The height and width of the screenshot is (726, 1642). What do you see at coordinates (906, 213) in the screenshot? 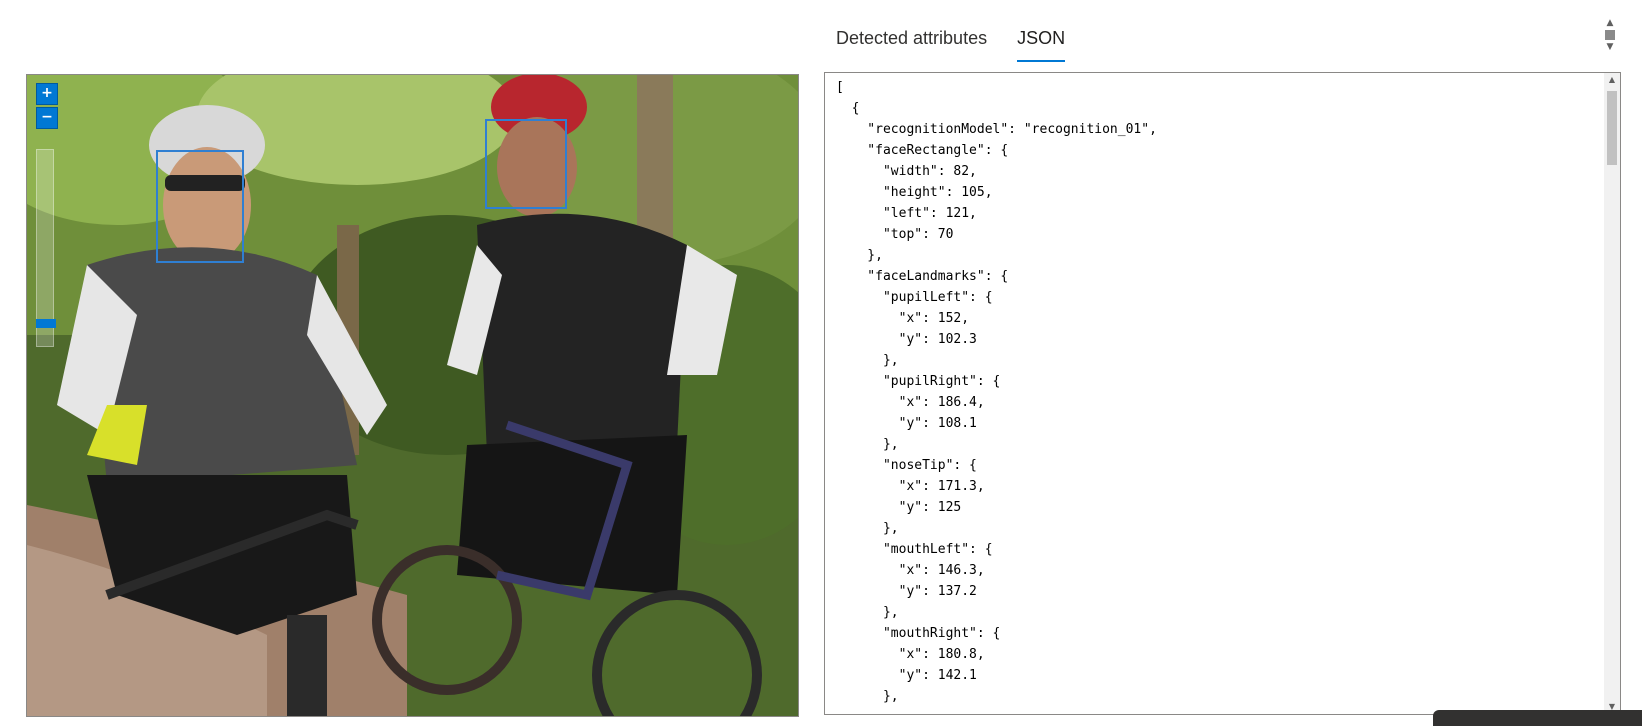
I see `json-line: "left": 121,` at bounding box center [906, 213].